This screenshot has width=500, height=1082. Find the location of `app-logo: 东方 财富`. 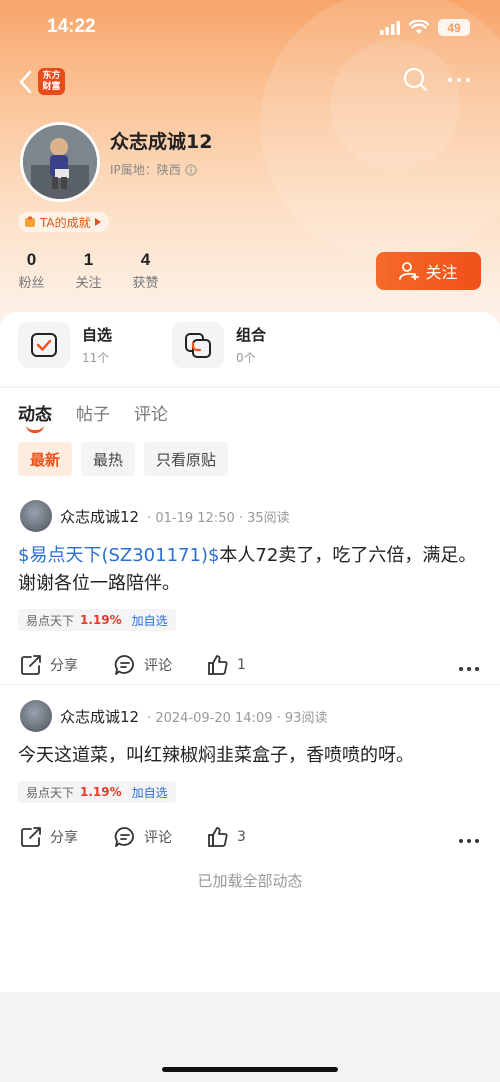

app-logo: 东方 财富 is located at coordinates (51, 81).